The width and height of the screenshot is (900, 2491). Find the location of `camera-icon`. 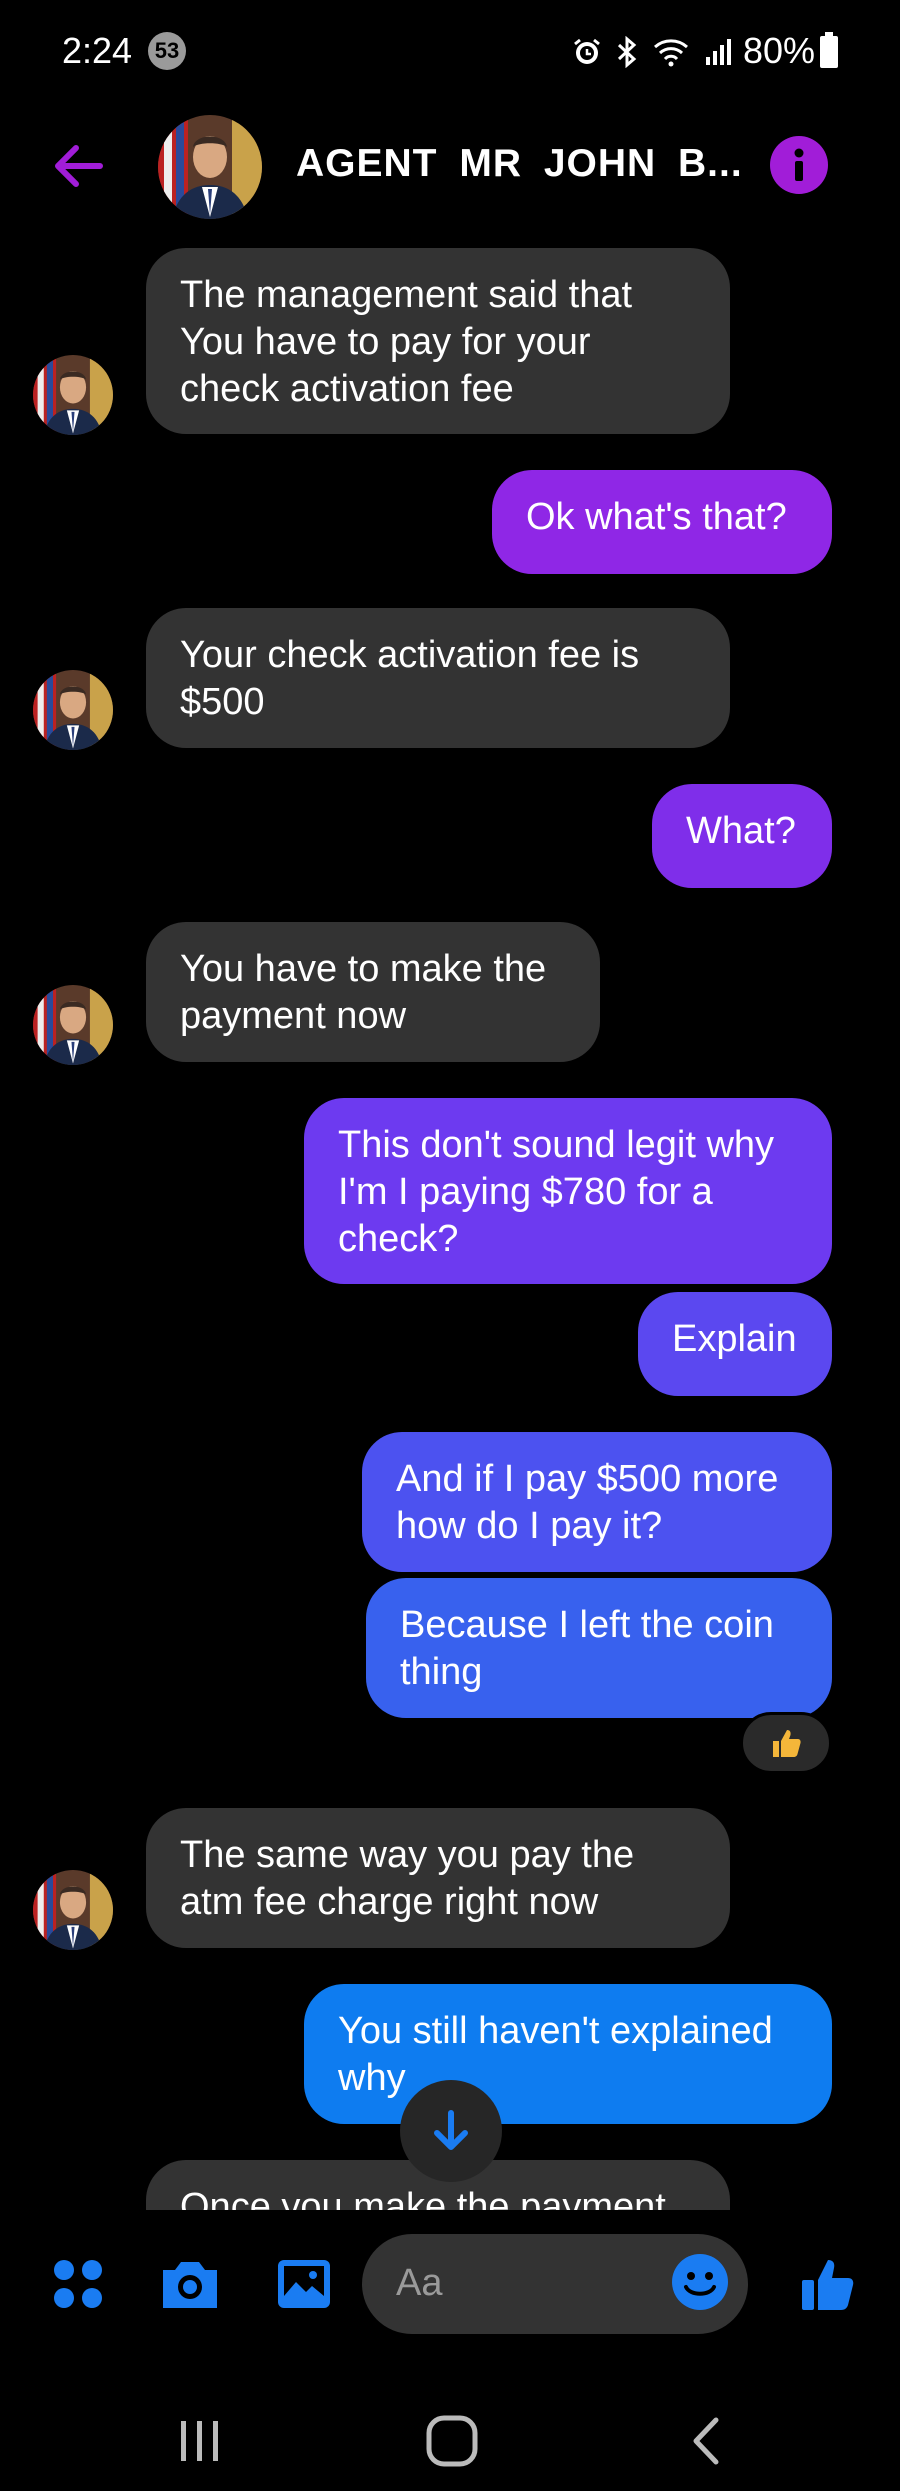

camera-icon is located at coordinates (190, 2285).